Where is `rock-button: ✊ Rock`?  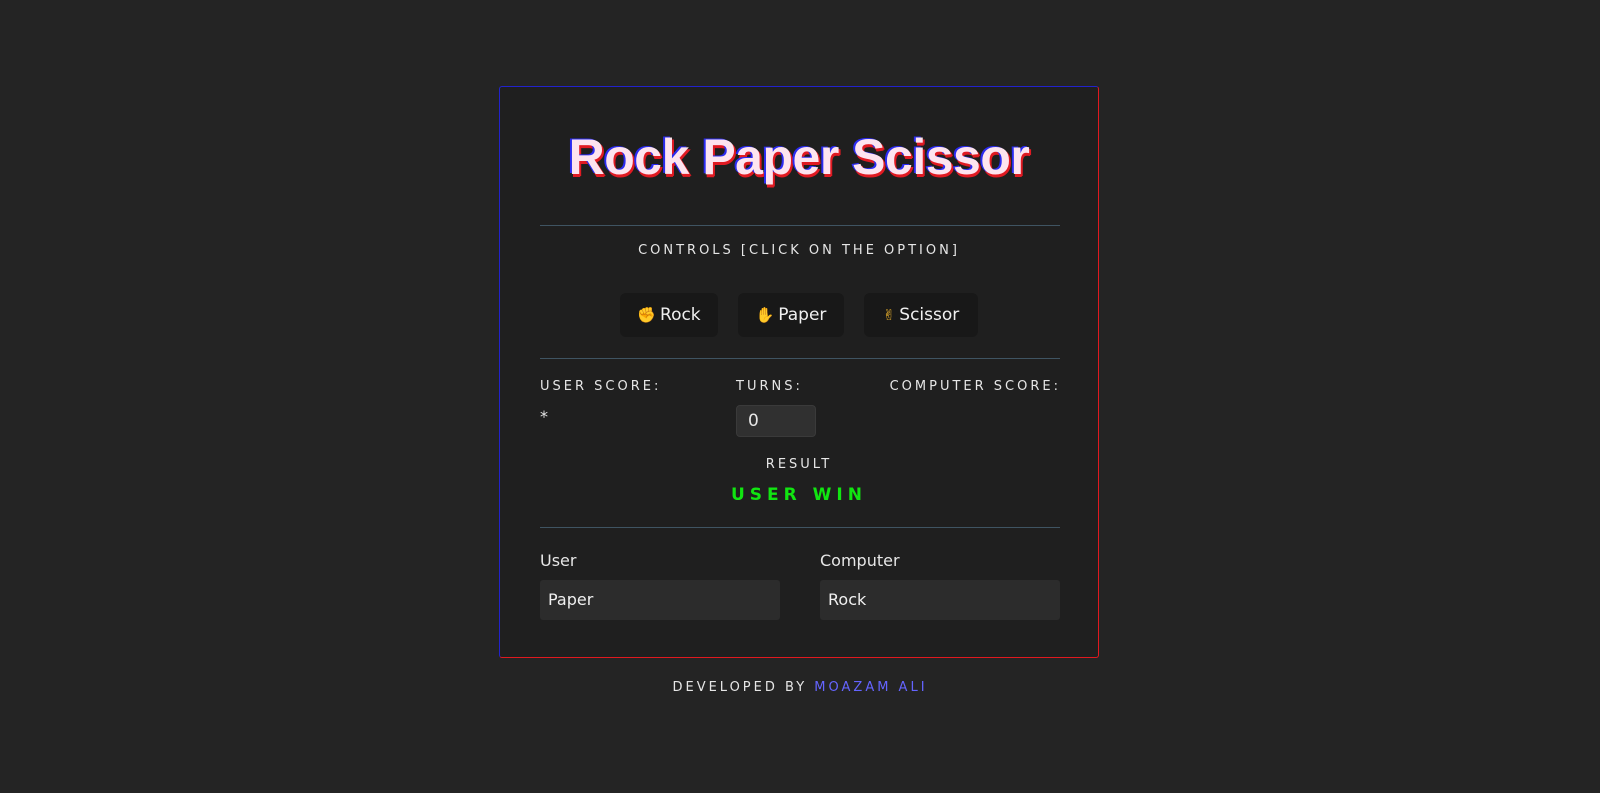 rock-button: ✊ Rock is located at coordinates (669, 315).